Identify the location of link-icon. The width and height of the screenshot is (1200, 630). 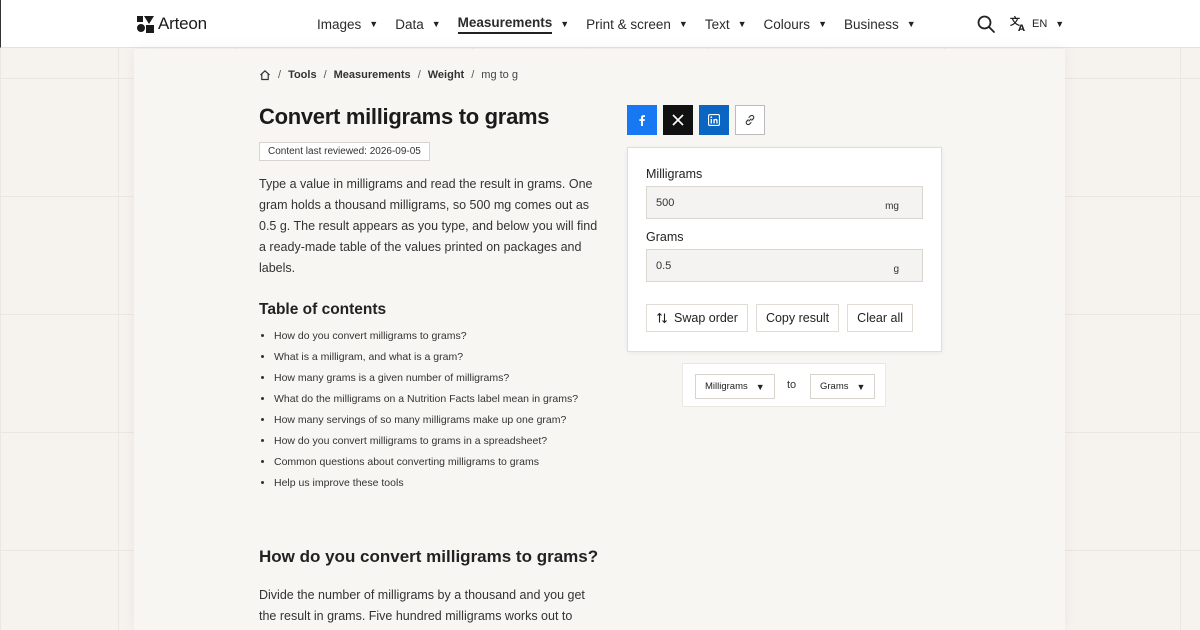
(750, 120).